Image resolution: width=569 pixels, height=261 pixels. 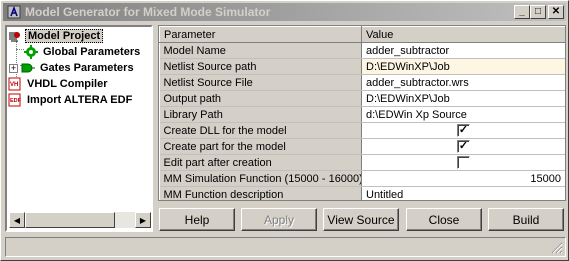 I want to click on table-row: Create DLL for the model ✓, so click(x=362, y=130).